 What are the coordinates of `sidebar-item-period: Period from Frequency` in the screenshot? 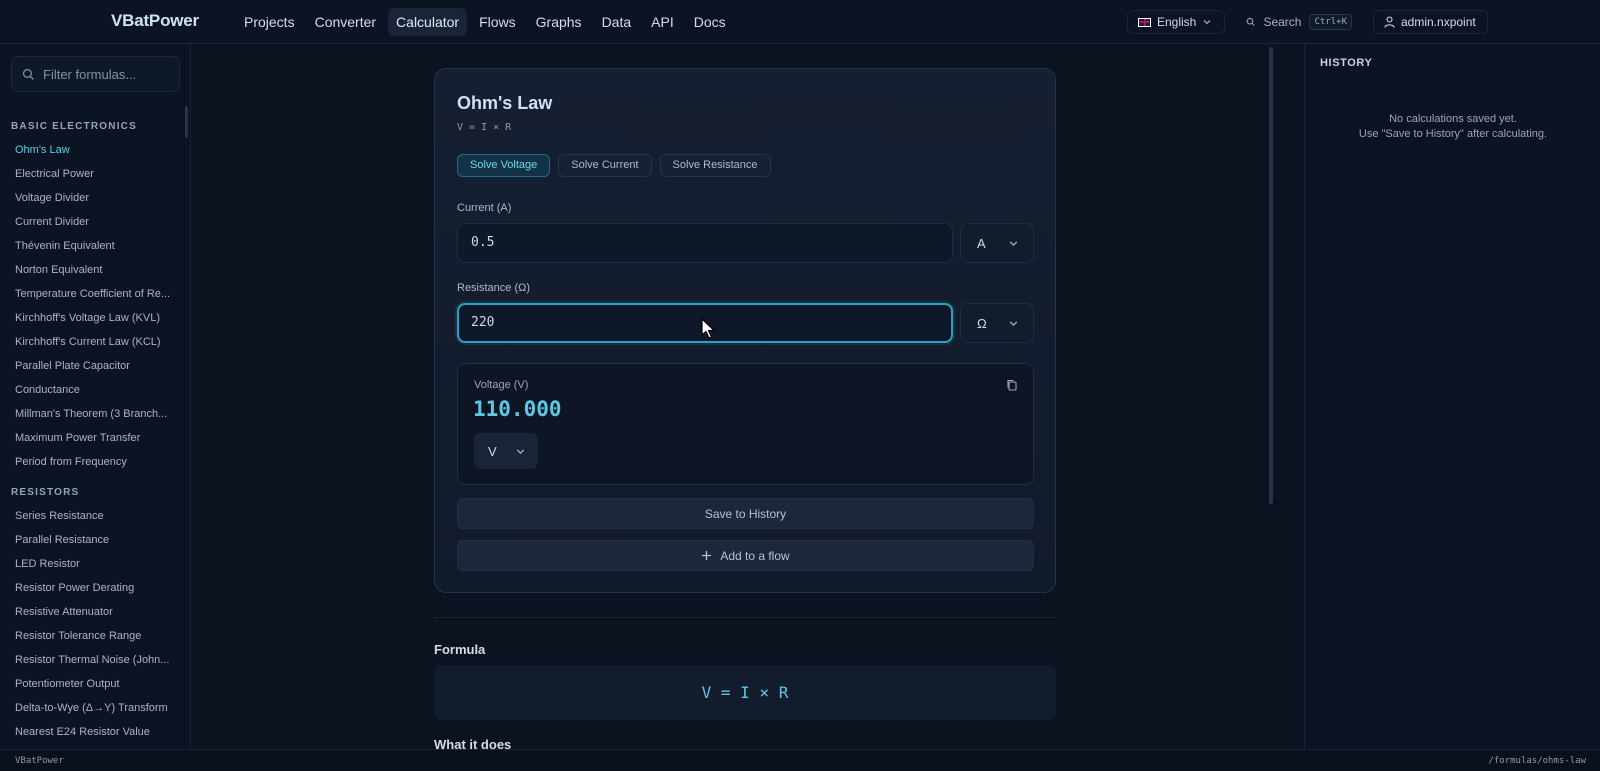 It's located at (95, 462).